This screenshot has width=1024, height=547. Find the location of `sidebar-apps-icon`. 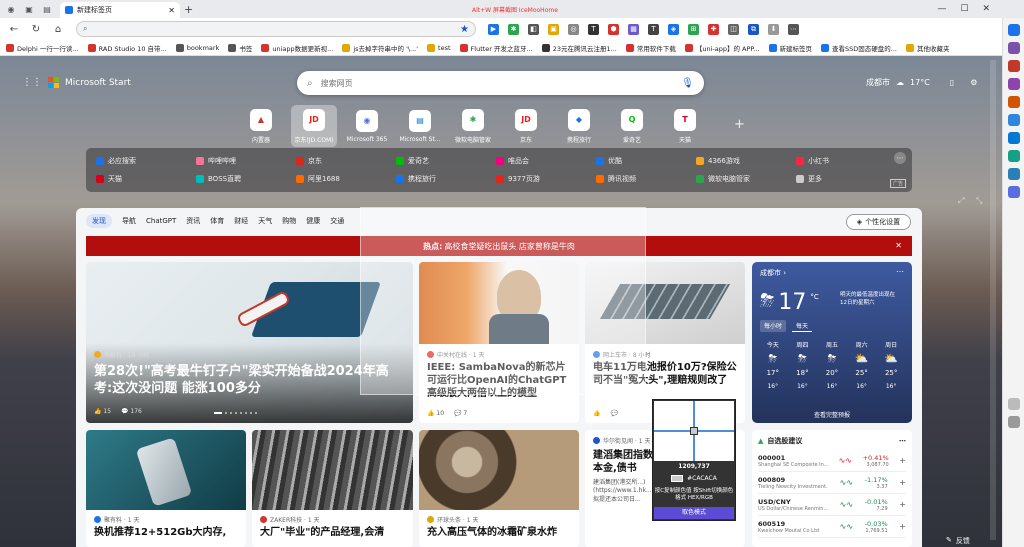

sidebar-apps-icon is located at coordinates (1013, 192).